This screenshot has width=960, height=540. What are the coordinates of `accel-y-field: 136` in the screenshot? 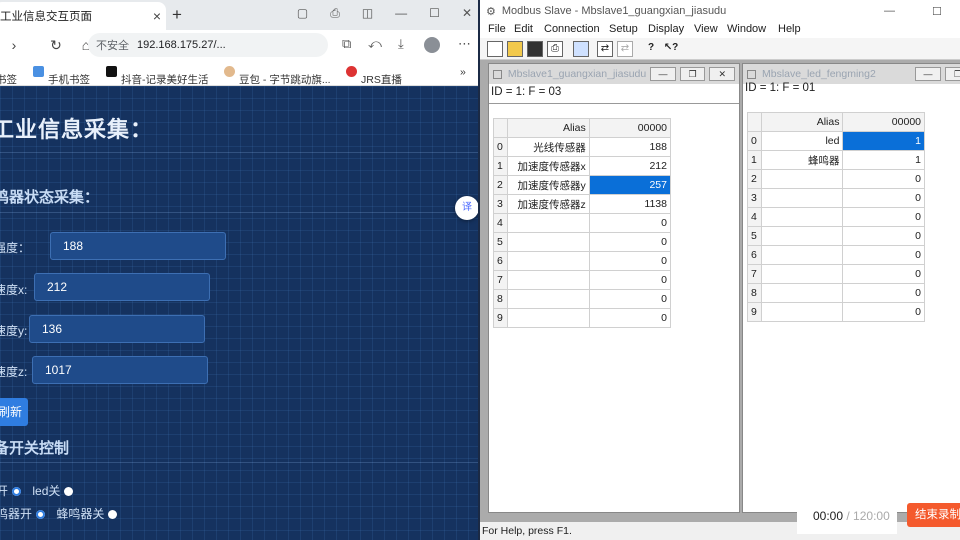 It's located at (117, 329).